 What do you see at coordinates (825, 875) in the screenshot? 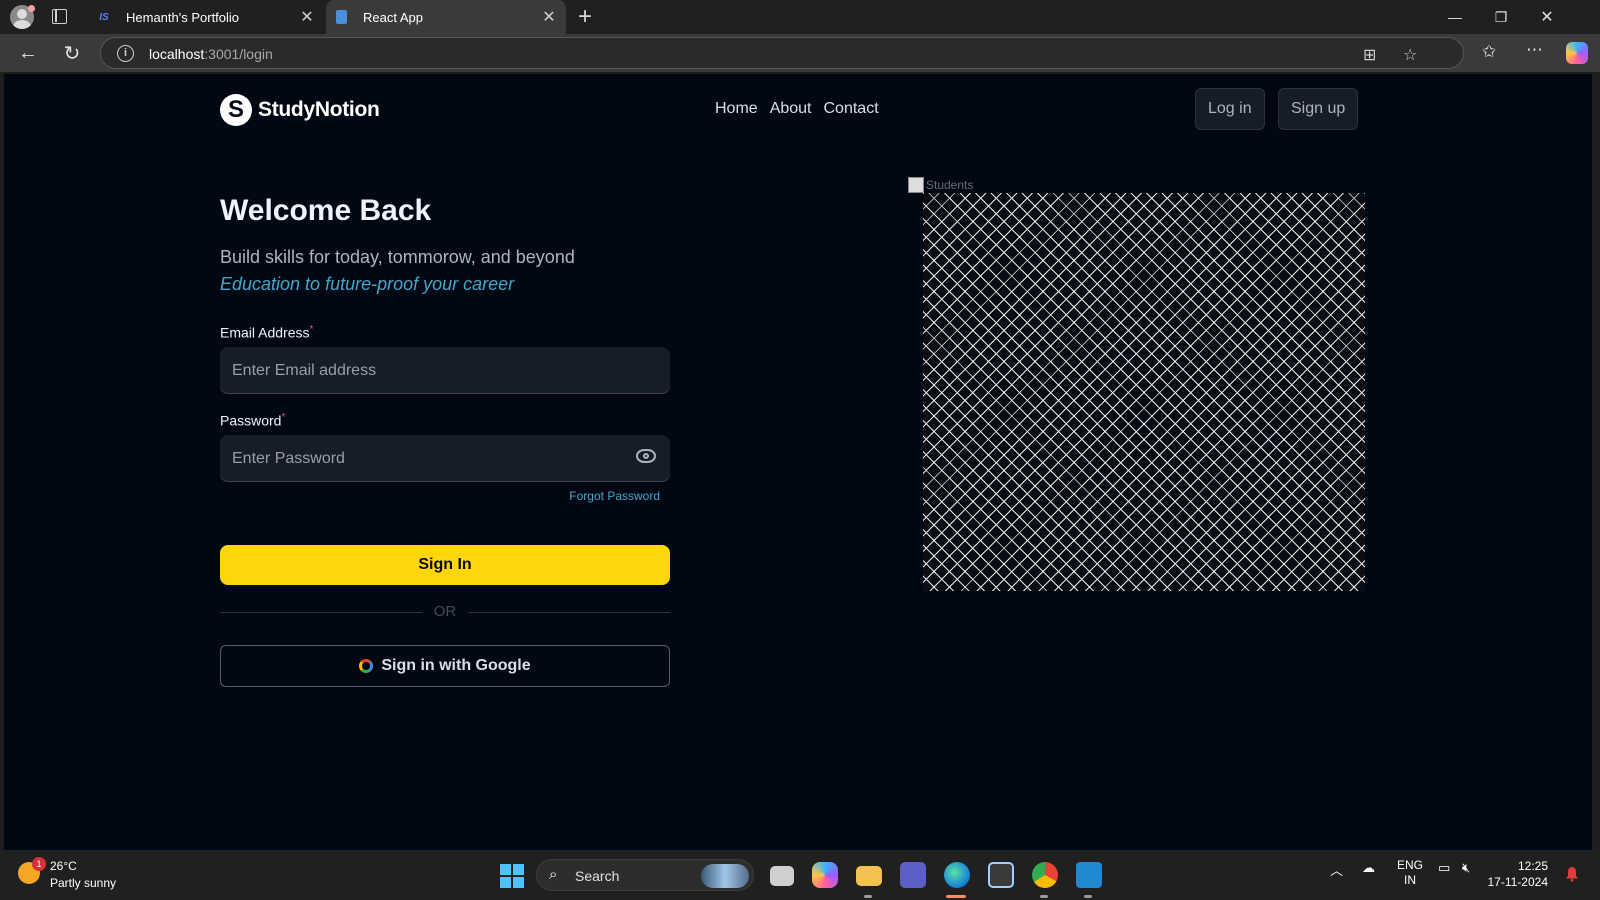
I see `copilot-app-icon` at bounding box center [825, 875].